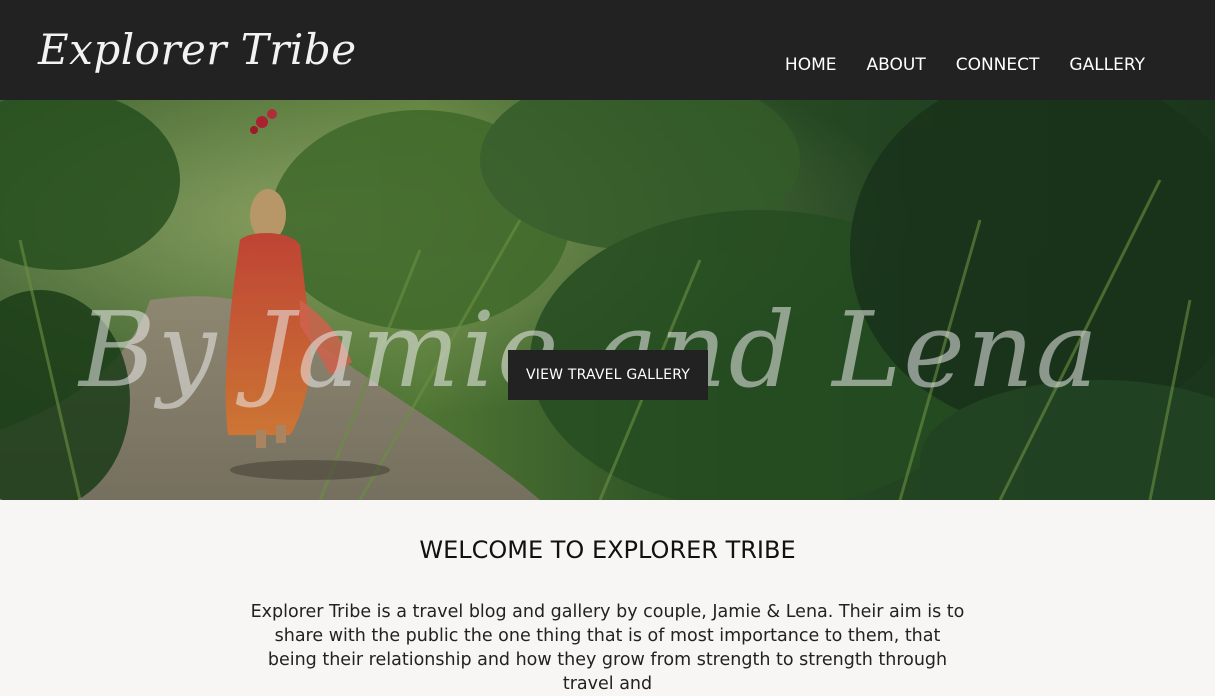 The image size is (1215, 696). I want to click on welcome-heading: WELCOME TO EXPLORER TRIBE, so click(607, 550).